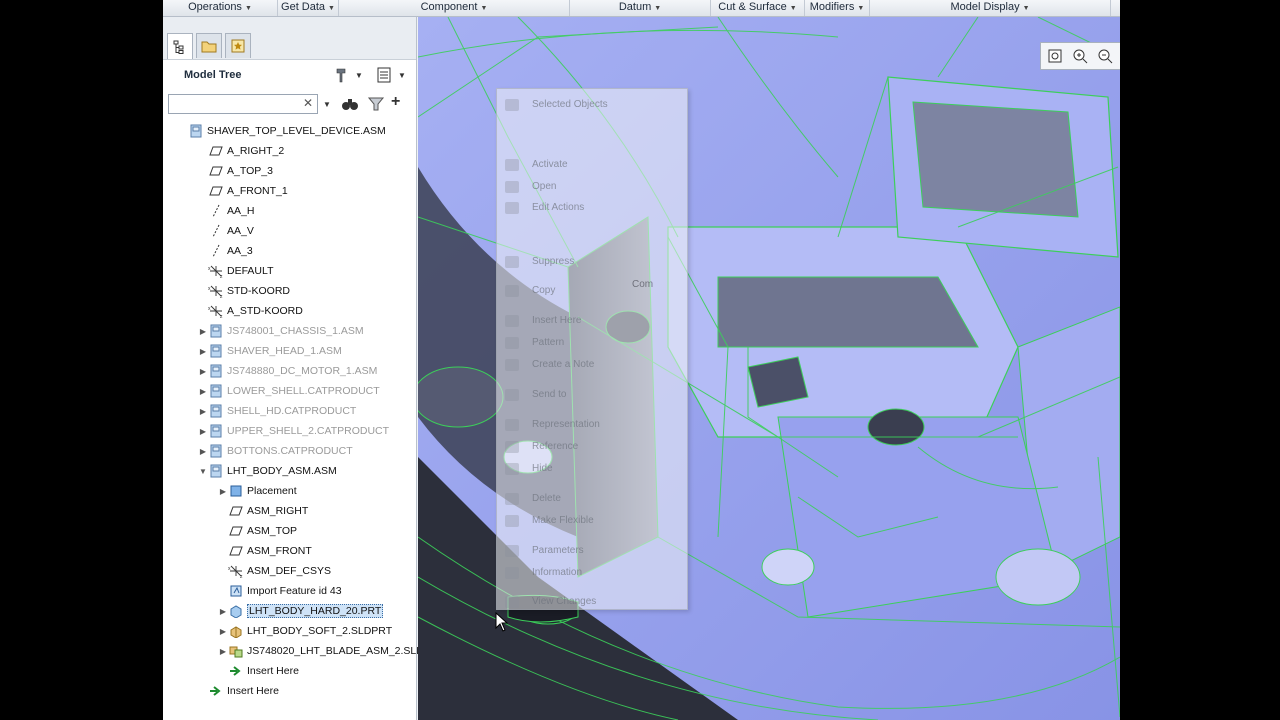 Image resolution: width=1280 pixels, height=720 pixels. I want to click on chevron-down-icon: ▼, so click(248, 8).